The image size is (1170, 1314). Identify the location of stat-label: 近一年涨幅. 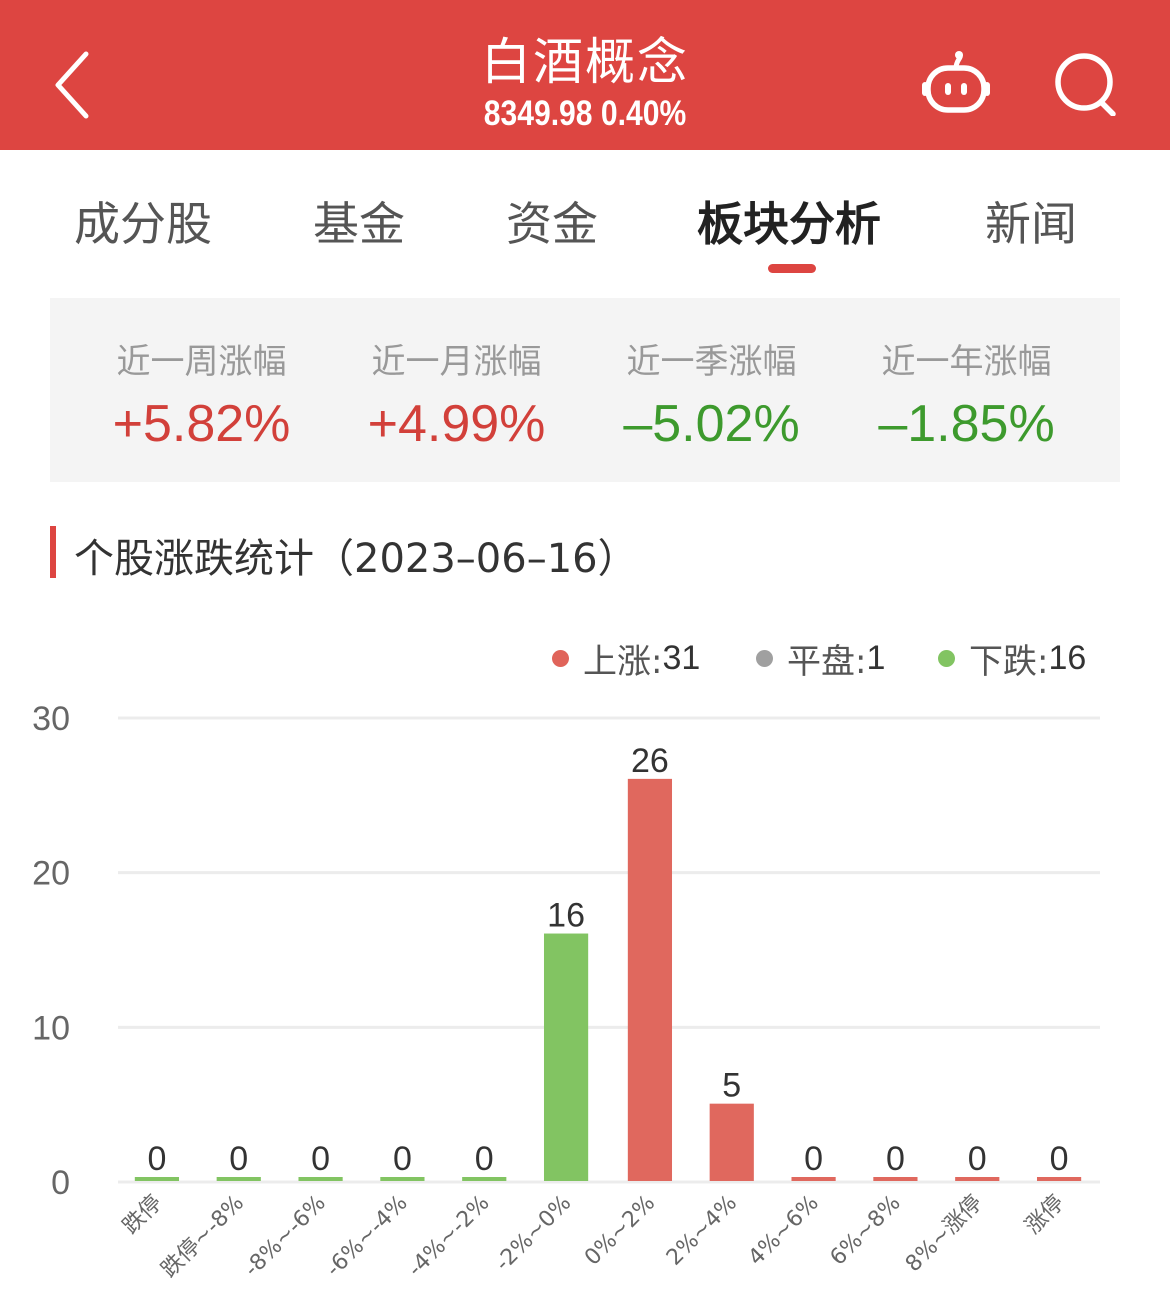
(966, 362).